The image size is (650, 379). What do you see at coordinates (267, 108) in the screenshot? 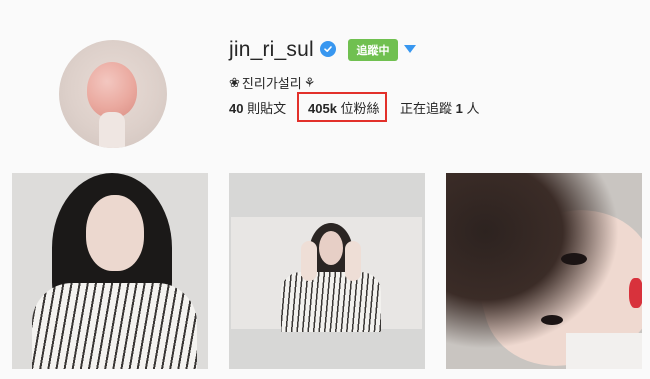
I see `posts-label: 則貼文` at bounding box center [267, 108].